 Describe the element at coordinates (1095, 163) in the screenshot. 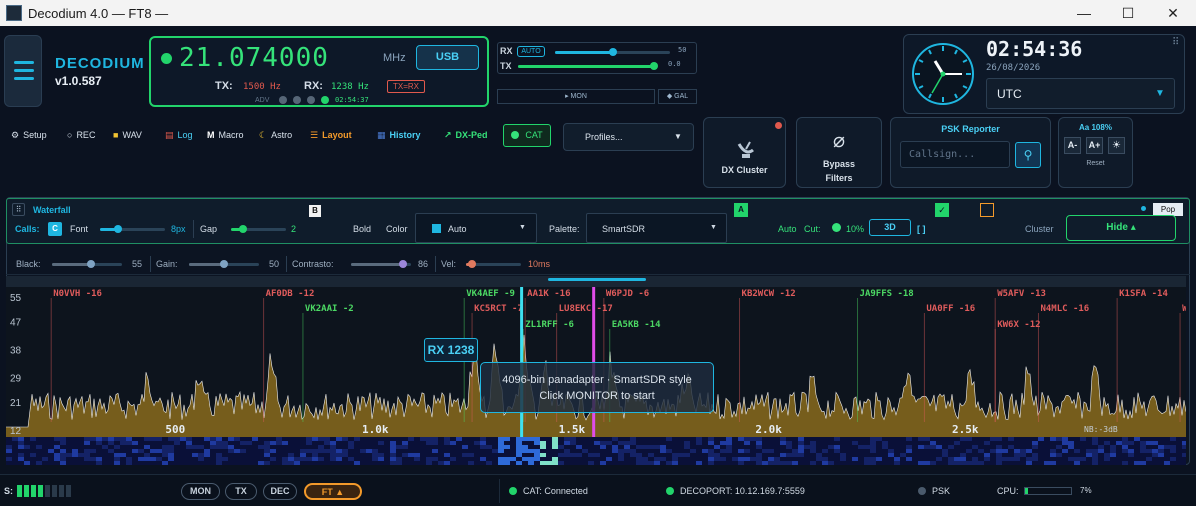

I see `font-reset-button: Reset` at that location.